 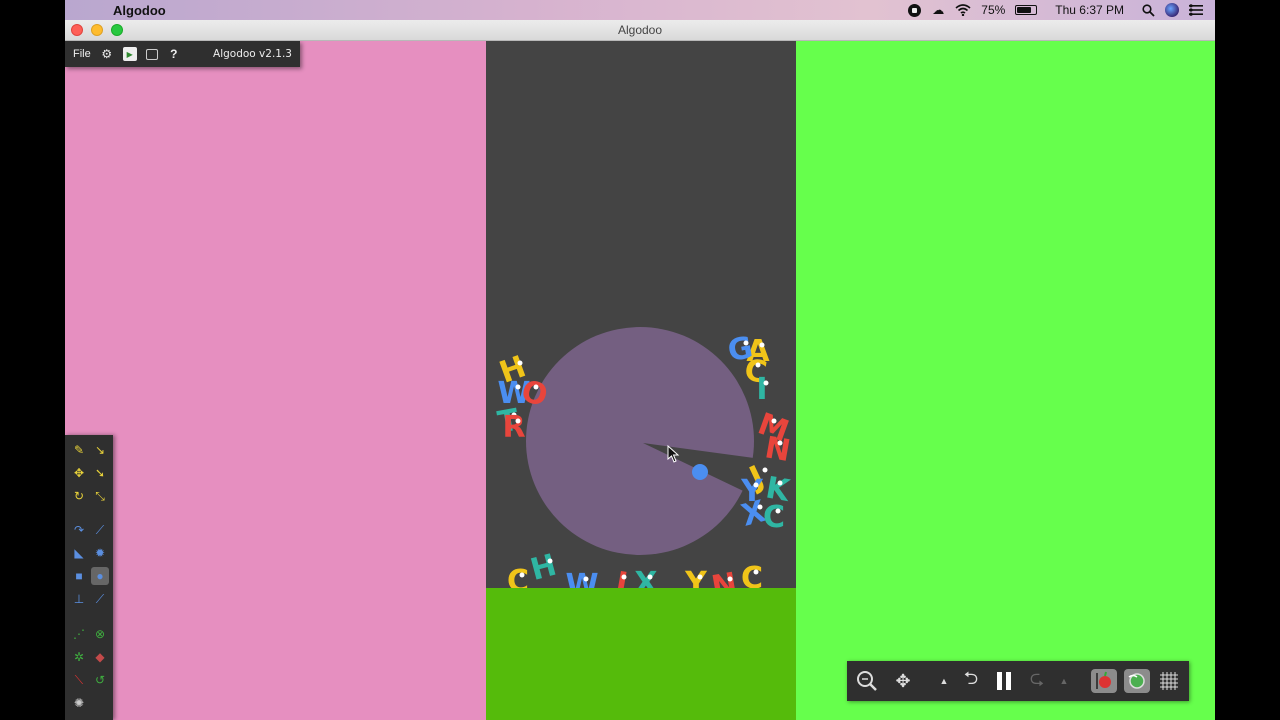 I want to click on brush-tool-icon: ↘, so click(x=100, y=450).